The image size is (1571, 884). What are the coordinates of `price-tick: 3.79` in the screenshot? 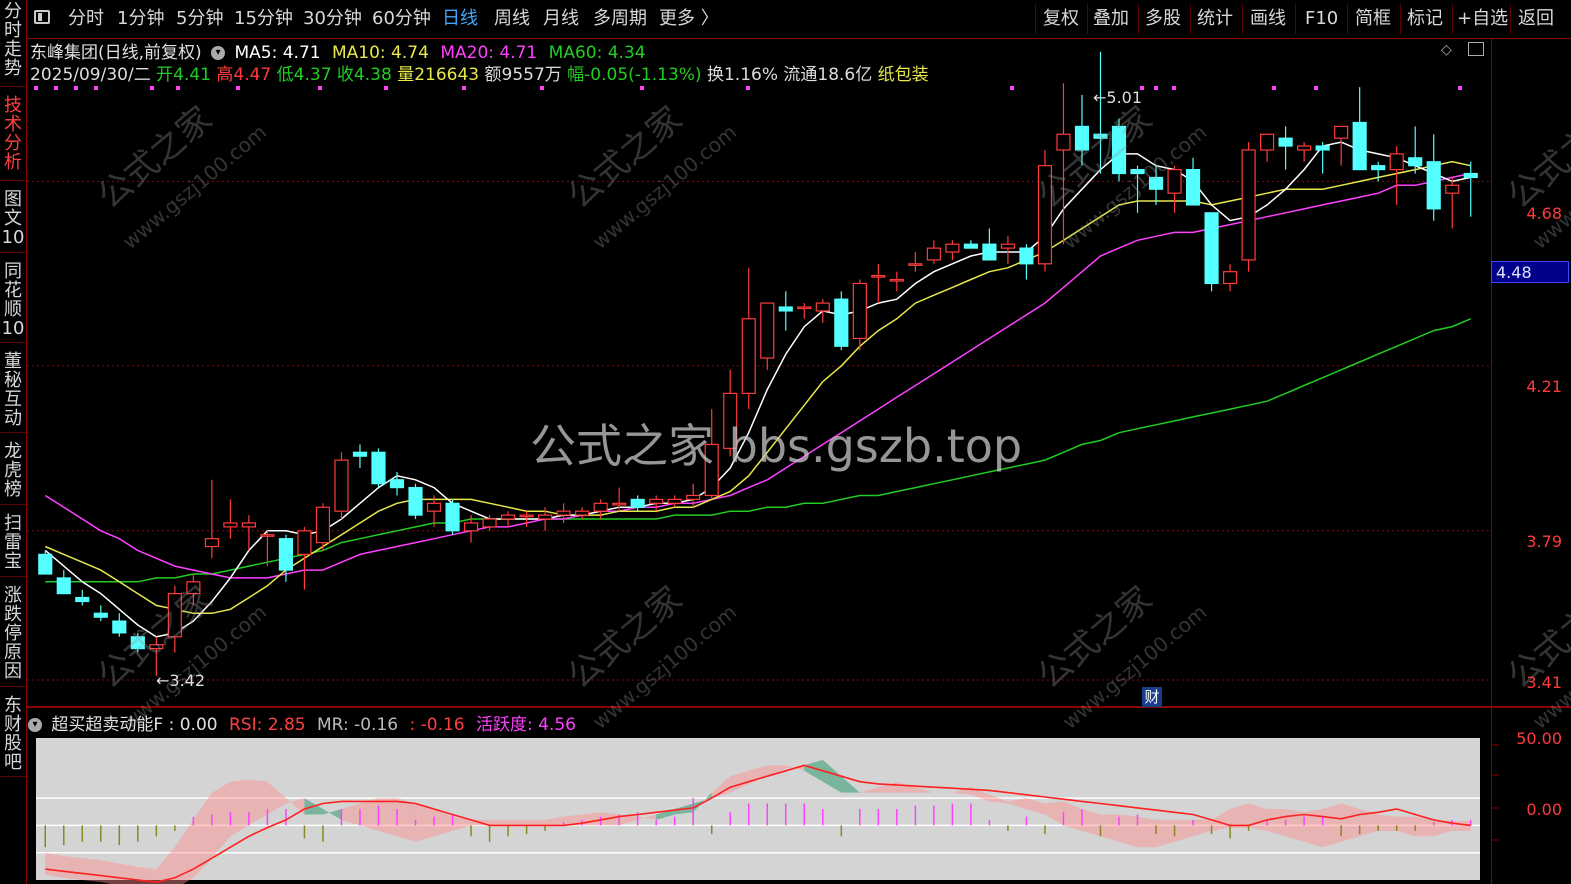 It's located at (1544, 541).